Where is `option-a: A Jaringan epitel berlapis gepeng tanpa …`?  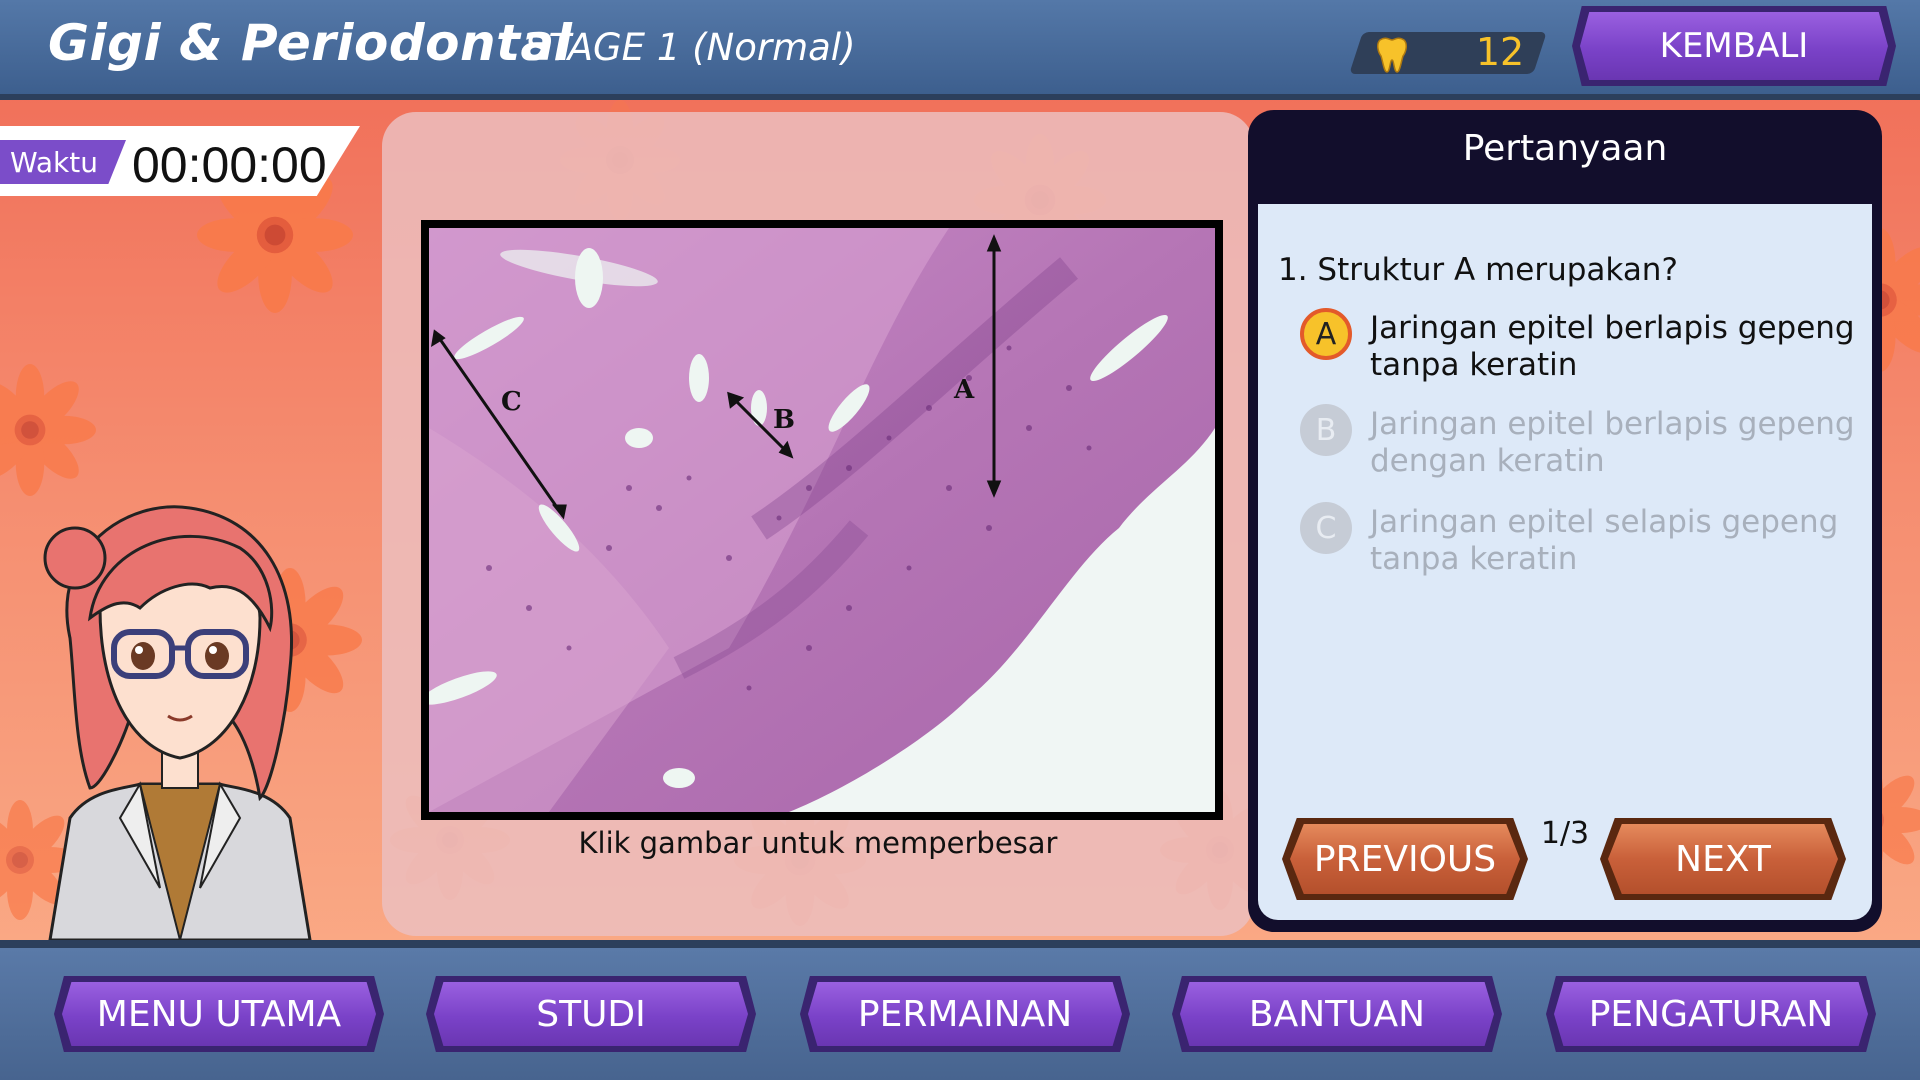 option-a: A Jaringan epitel berlapis gepeng tanpa … is located at coordinates (1580, 348).